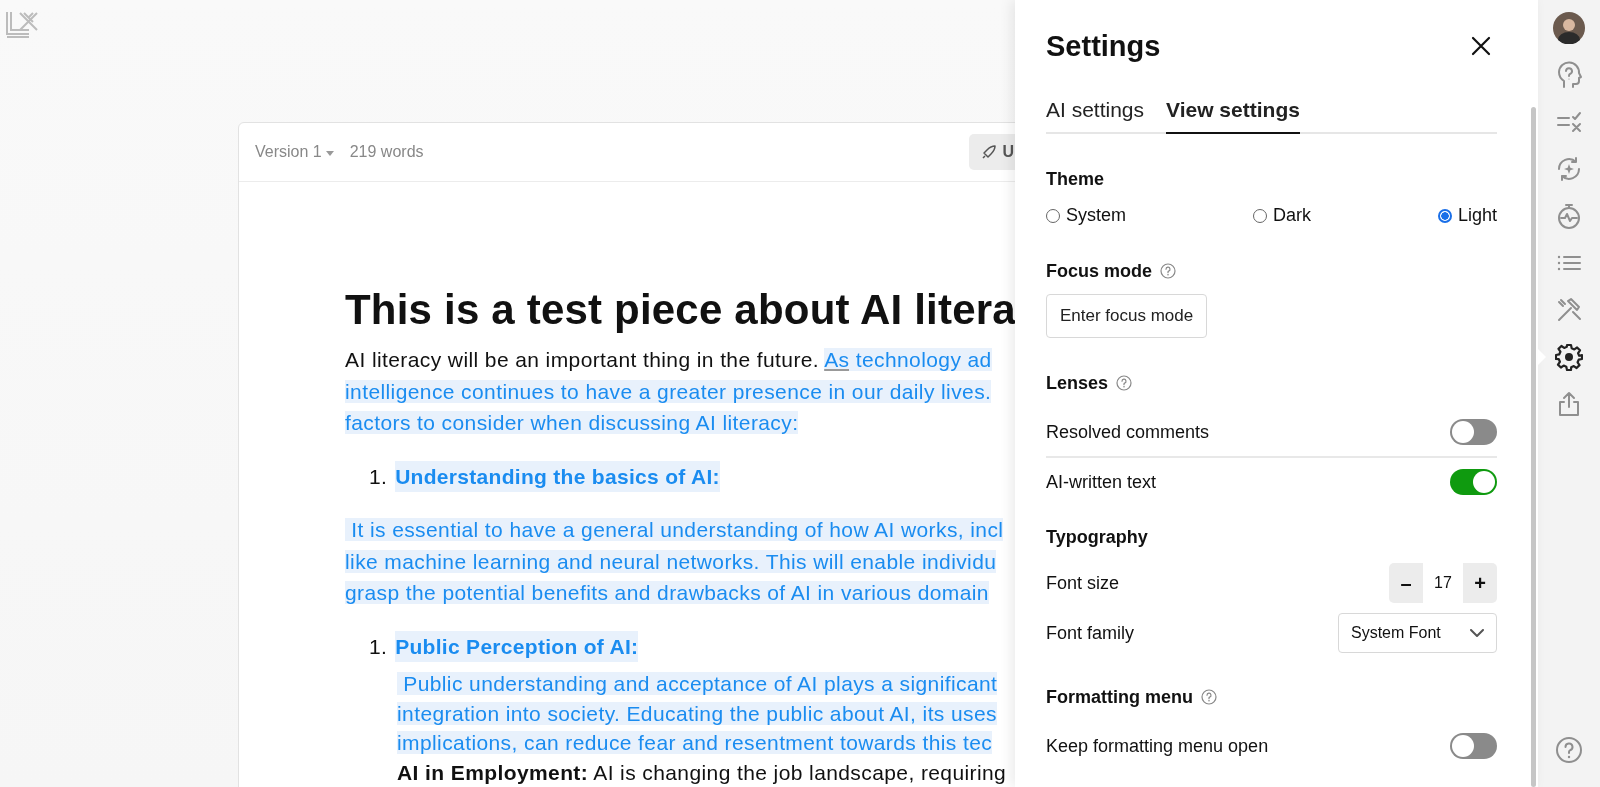 Image resolution: width=1600 pixels, height=787 pixels. I want to click on ai-highlighted-text: factors to consider when discussing AI literacy:, so click(572, 422).